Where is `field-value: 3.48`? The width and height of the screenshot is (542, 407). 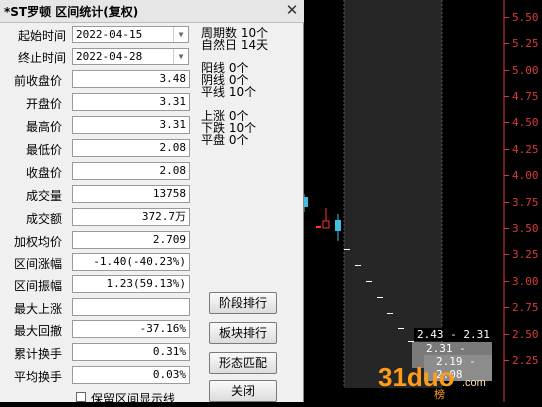 field-value: 3.48 is located at coordinates (131, 79).